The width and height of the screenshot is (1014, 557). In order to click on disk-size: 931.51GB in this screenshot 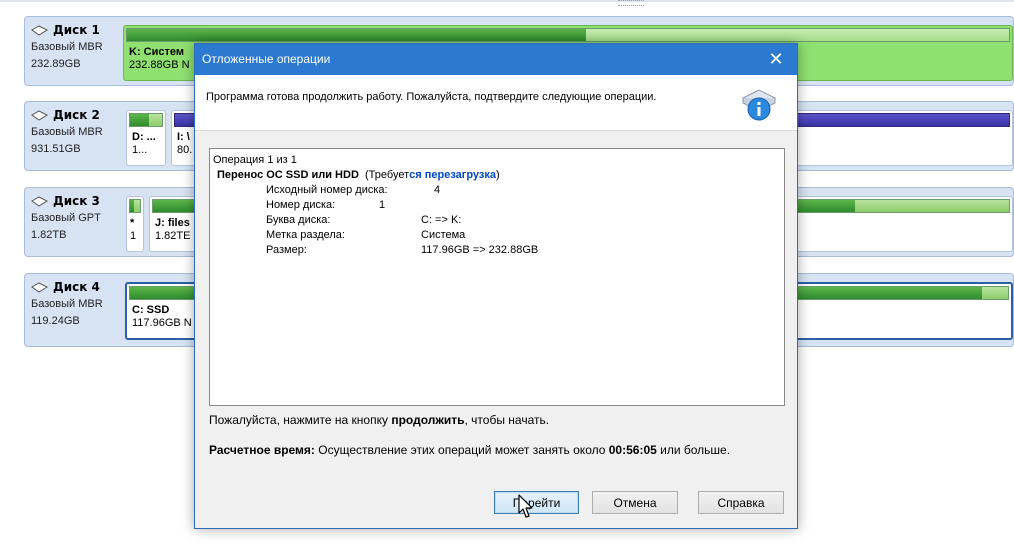, I will do `click(56, 149)`.